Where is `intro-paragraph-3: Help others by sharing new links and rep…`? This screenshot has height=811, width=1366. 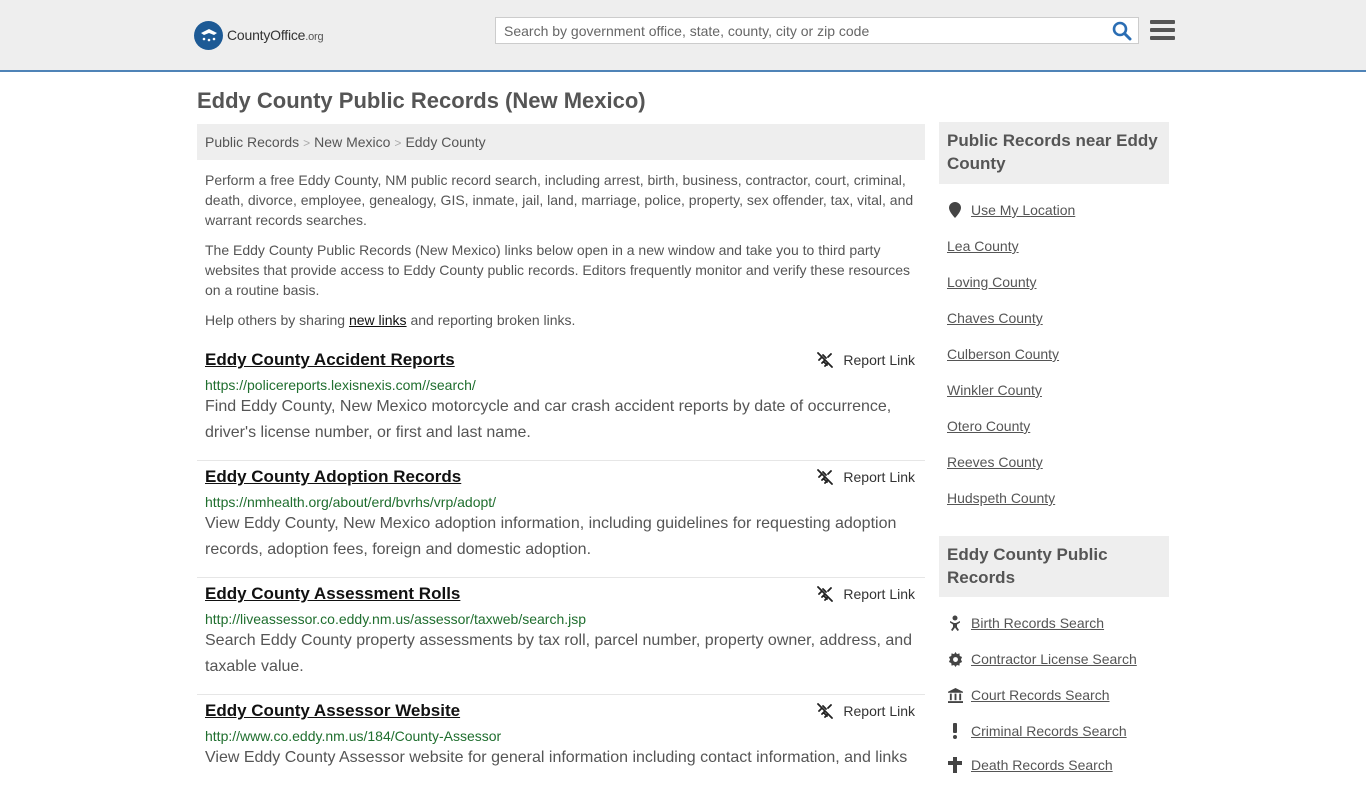 intro-paragraph-3: Help others by sharing new links and rep… is located at coordinates (390, 320).